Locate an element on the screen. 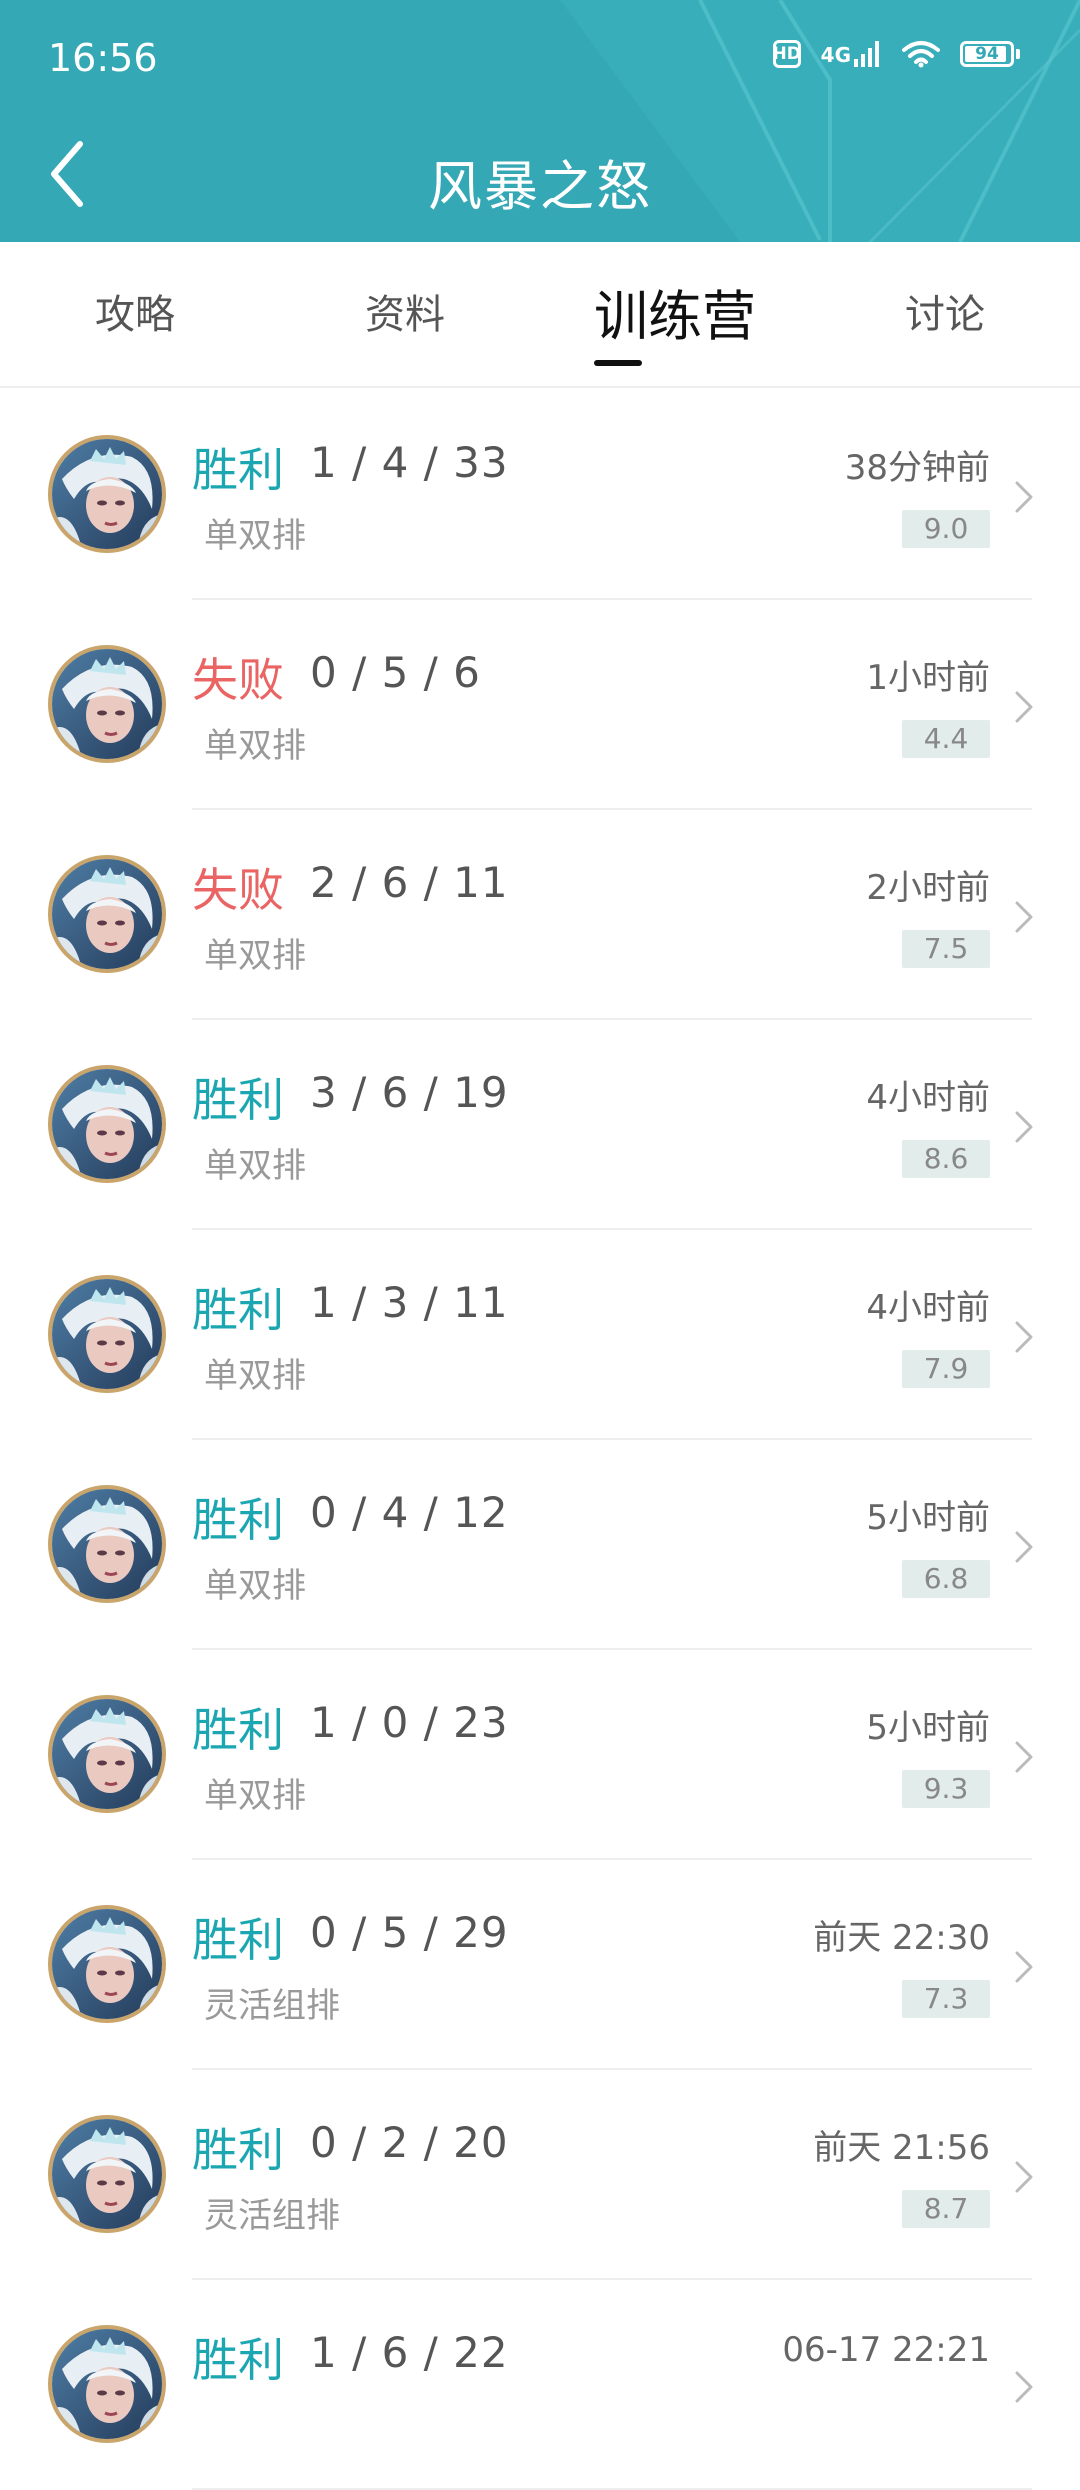  match-time: 06-17 22:21 is located at coordinates (886, 2350).